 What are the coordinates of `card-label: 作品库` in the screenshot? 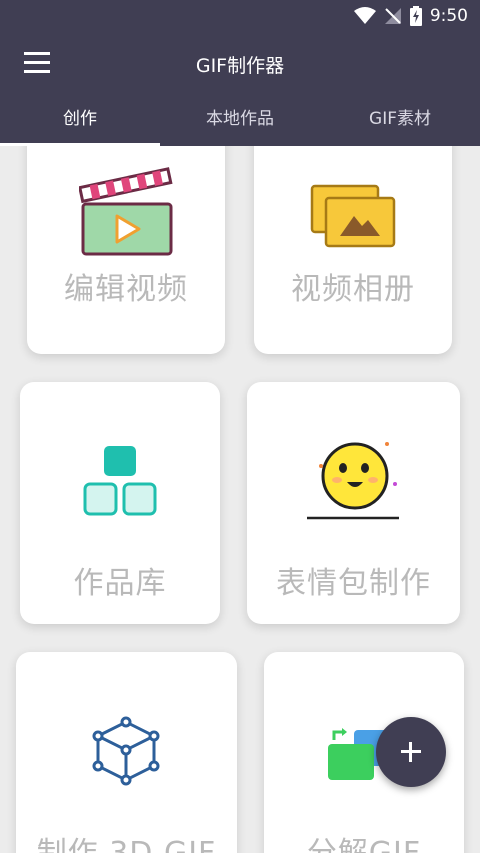 It's located at (120, 583).